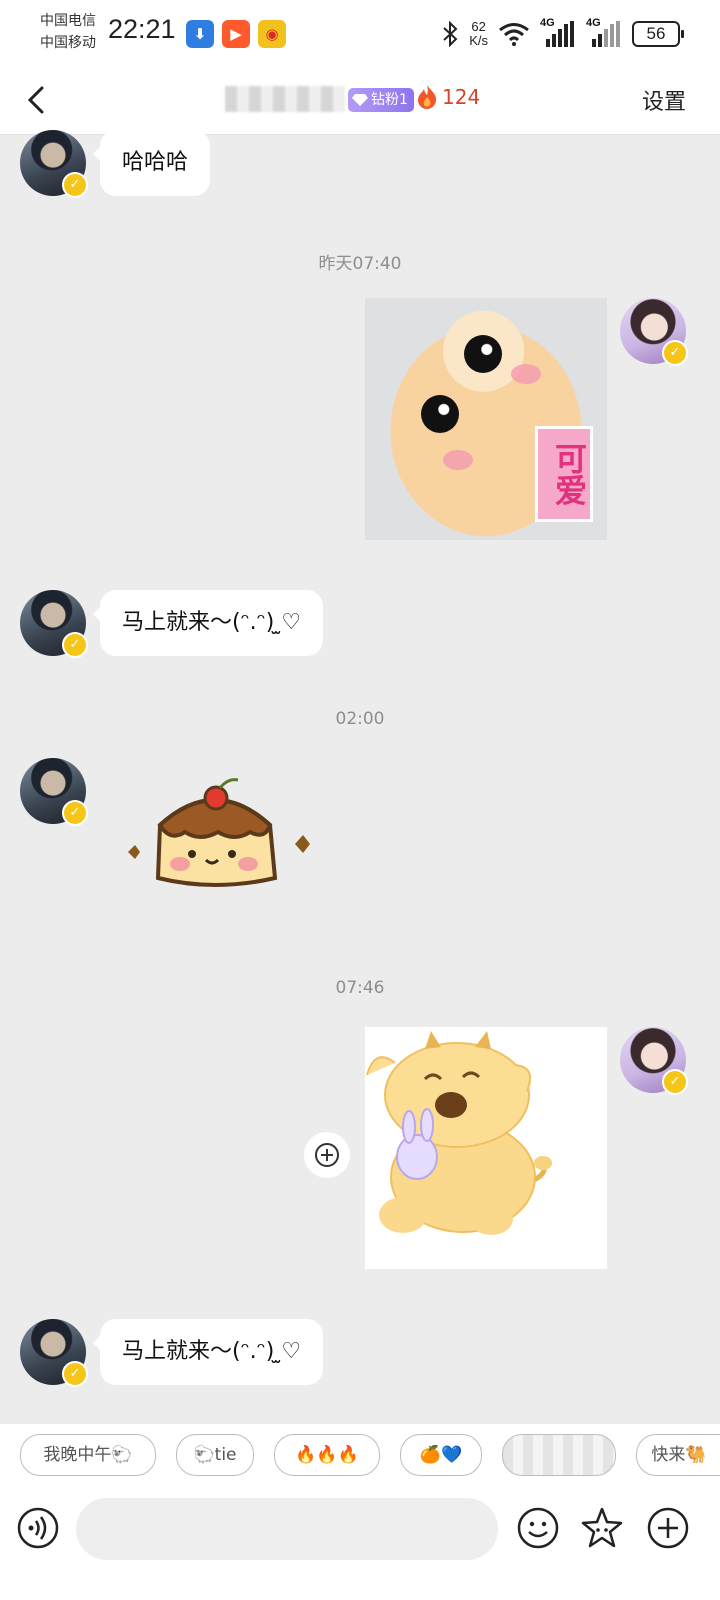 This screenshot has height=1600, width=720. What do you see at coordinates (287, 1529) in the screenshot?
I see `message-input` at bounding box center [287, 1529].